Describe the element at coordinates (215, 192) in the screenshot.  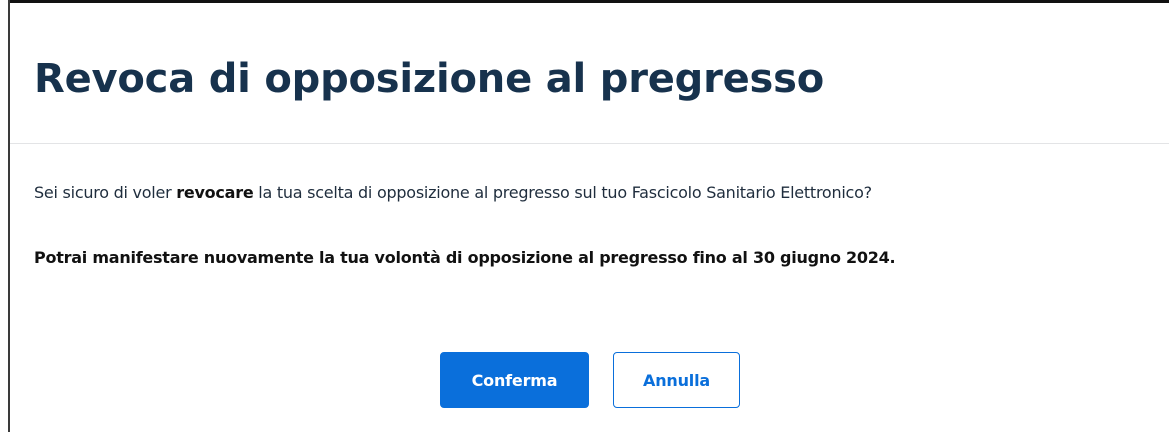
I see `question-emphasis: revocare` at that location.